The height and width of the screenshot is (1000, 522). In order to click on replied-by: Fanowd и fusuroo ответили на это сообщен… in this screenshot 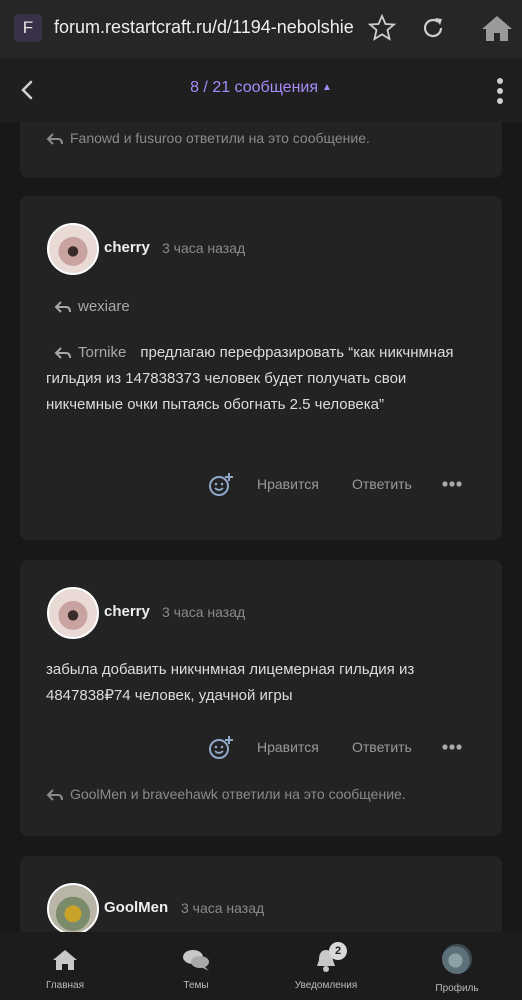, I will do `click(208, 138)`.